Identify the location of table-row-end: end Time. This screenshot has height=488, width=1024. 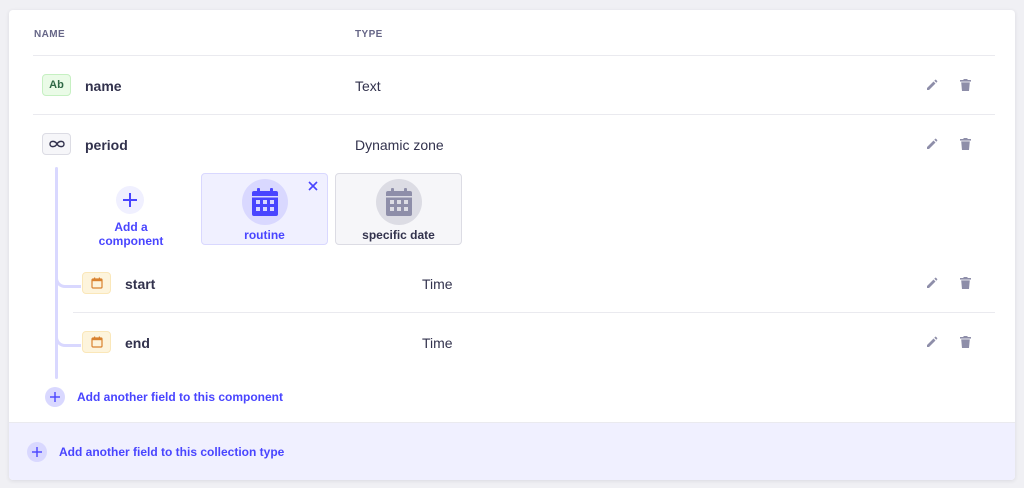
(534, 342).